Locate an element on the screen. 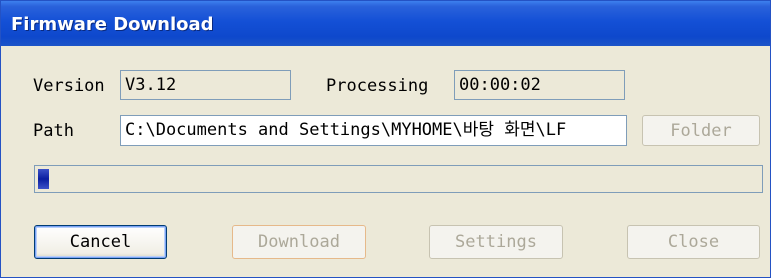 The image size is (771, 278). version-label: Version is located at coordinates (69, 86).